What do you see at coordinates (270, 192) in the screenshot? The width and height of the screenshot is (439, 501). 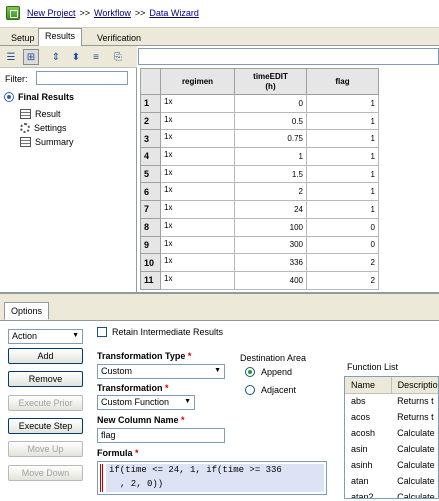 I see `cell-time: 2` at bounding box center [270, 192].